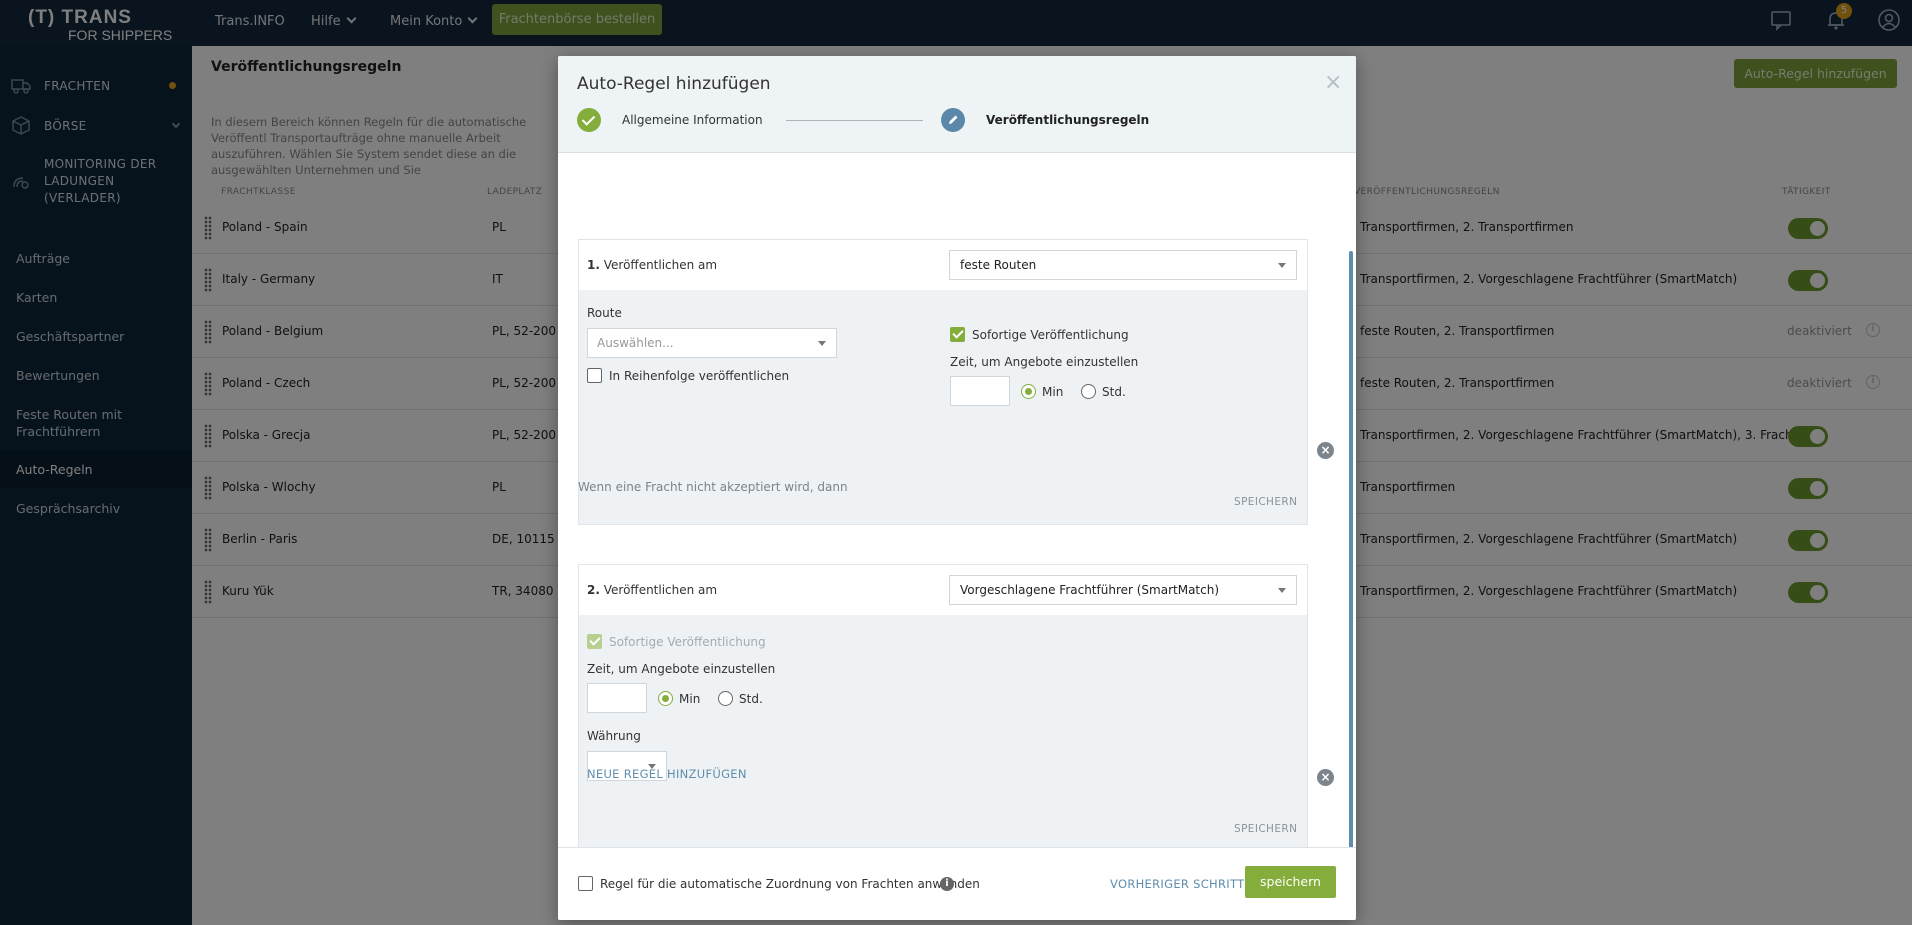 The image size is (1912, 925). What do you see at coordinates (614, 736) in the screenshot?
I see `currency-label: Währung` at bounding box center [614, 736].